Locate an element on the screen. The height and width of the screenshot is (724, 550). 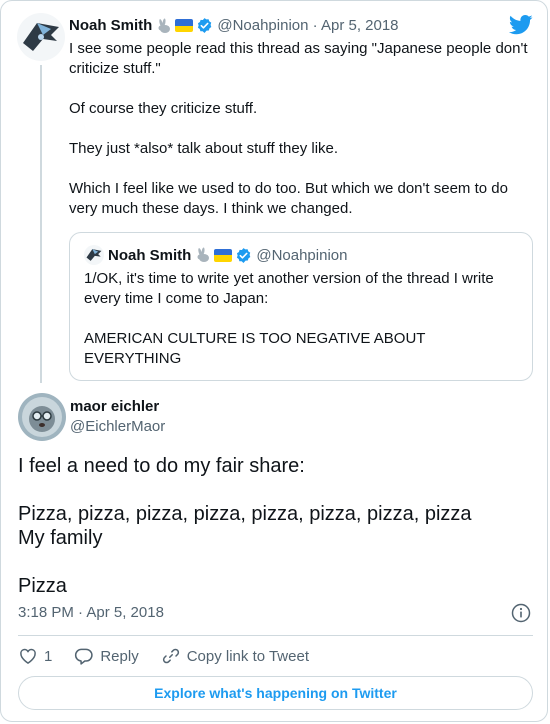
maor-eichler-avatar is located at coordinates (42, 417).